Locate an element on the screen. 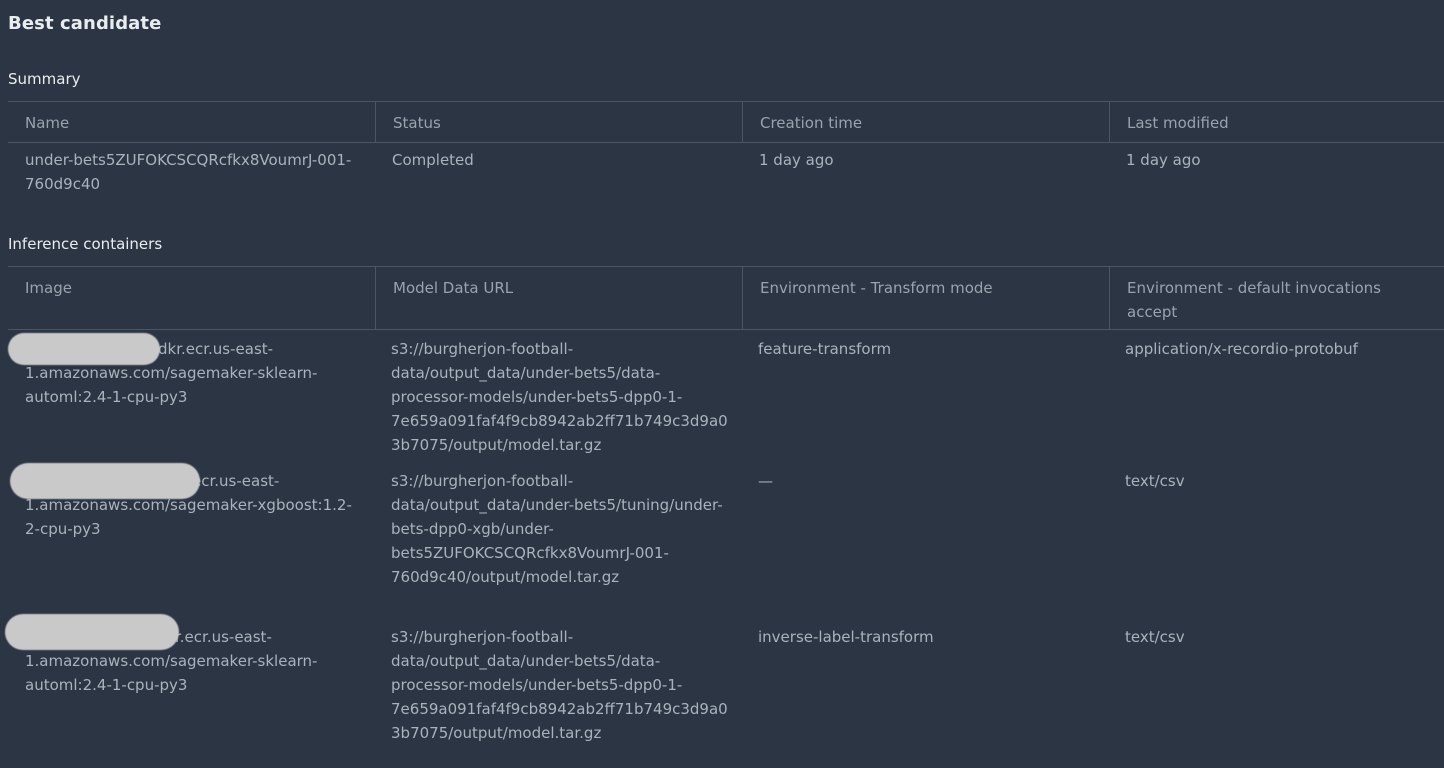  transform-mode-value: — is located at coordinates (765, 481).